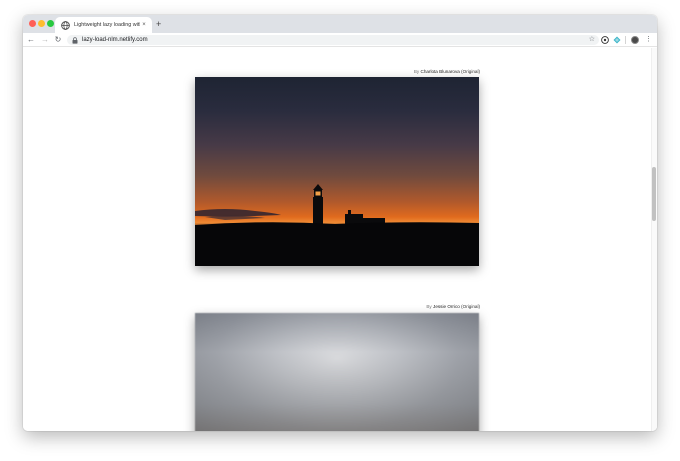 Image resolution: width=680 pixels, height=461 pixels. Describe the element at coordinates (32, 23) in the screenshot. I see `close-window-button` at that location.